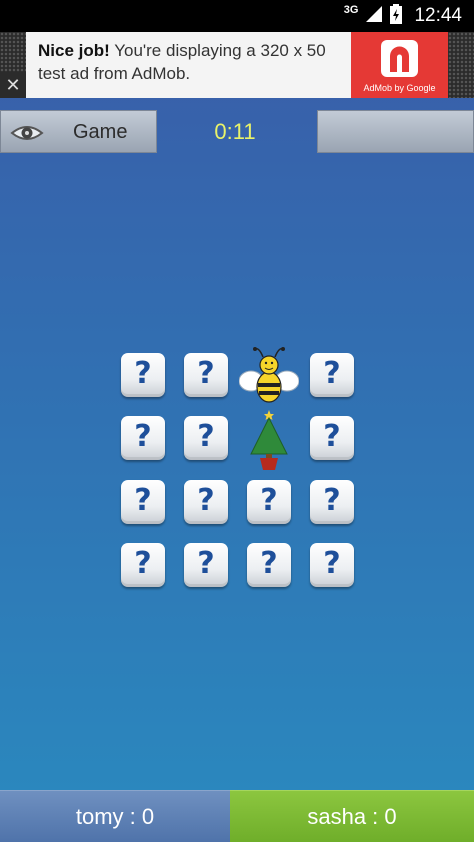 The width and height of the screenshot is (474, 842). What do you see at coordinates (269, 377) in the screenshot?
I see `memory-card-bee` at bounding box center [269, 377].